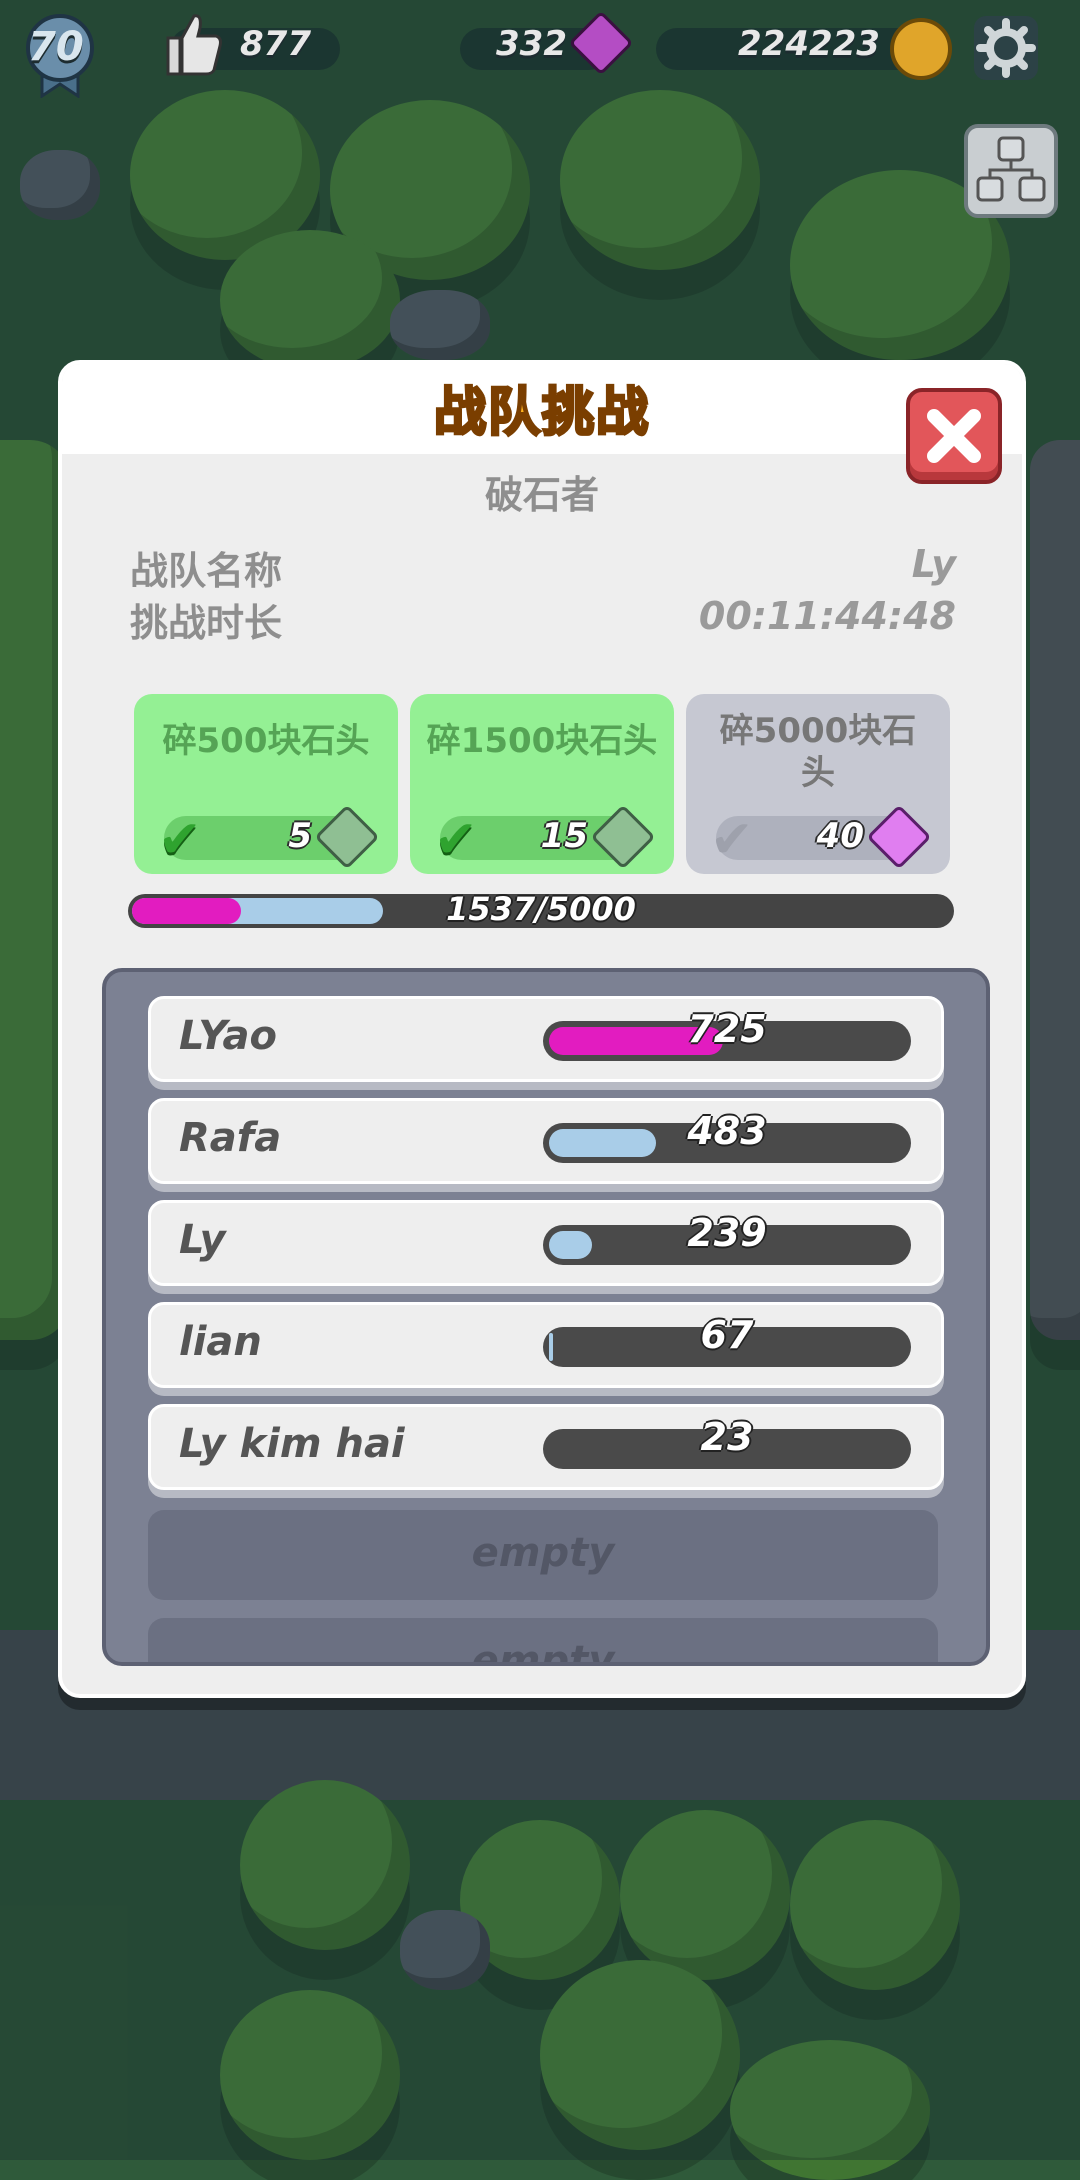 The width and height of the screenshot is (1080, 2180). What do you see at coordinates (921, 49) in the screenshot?
I see `gold-coin-icon` at bounding box center [921, 49].